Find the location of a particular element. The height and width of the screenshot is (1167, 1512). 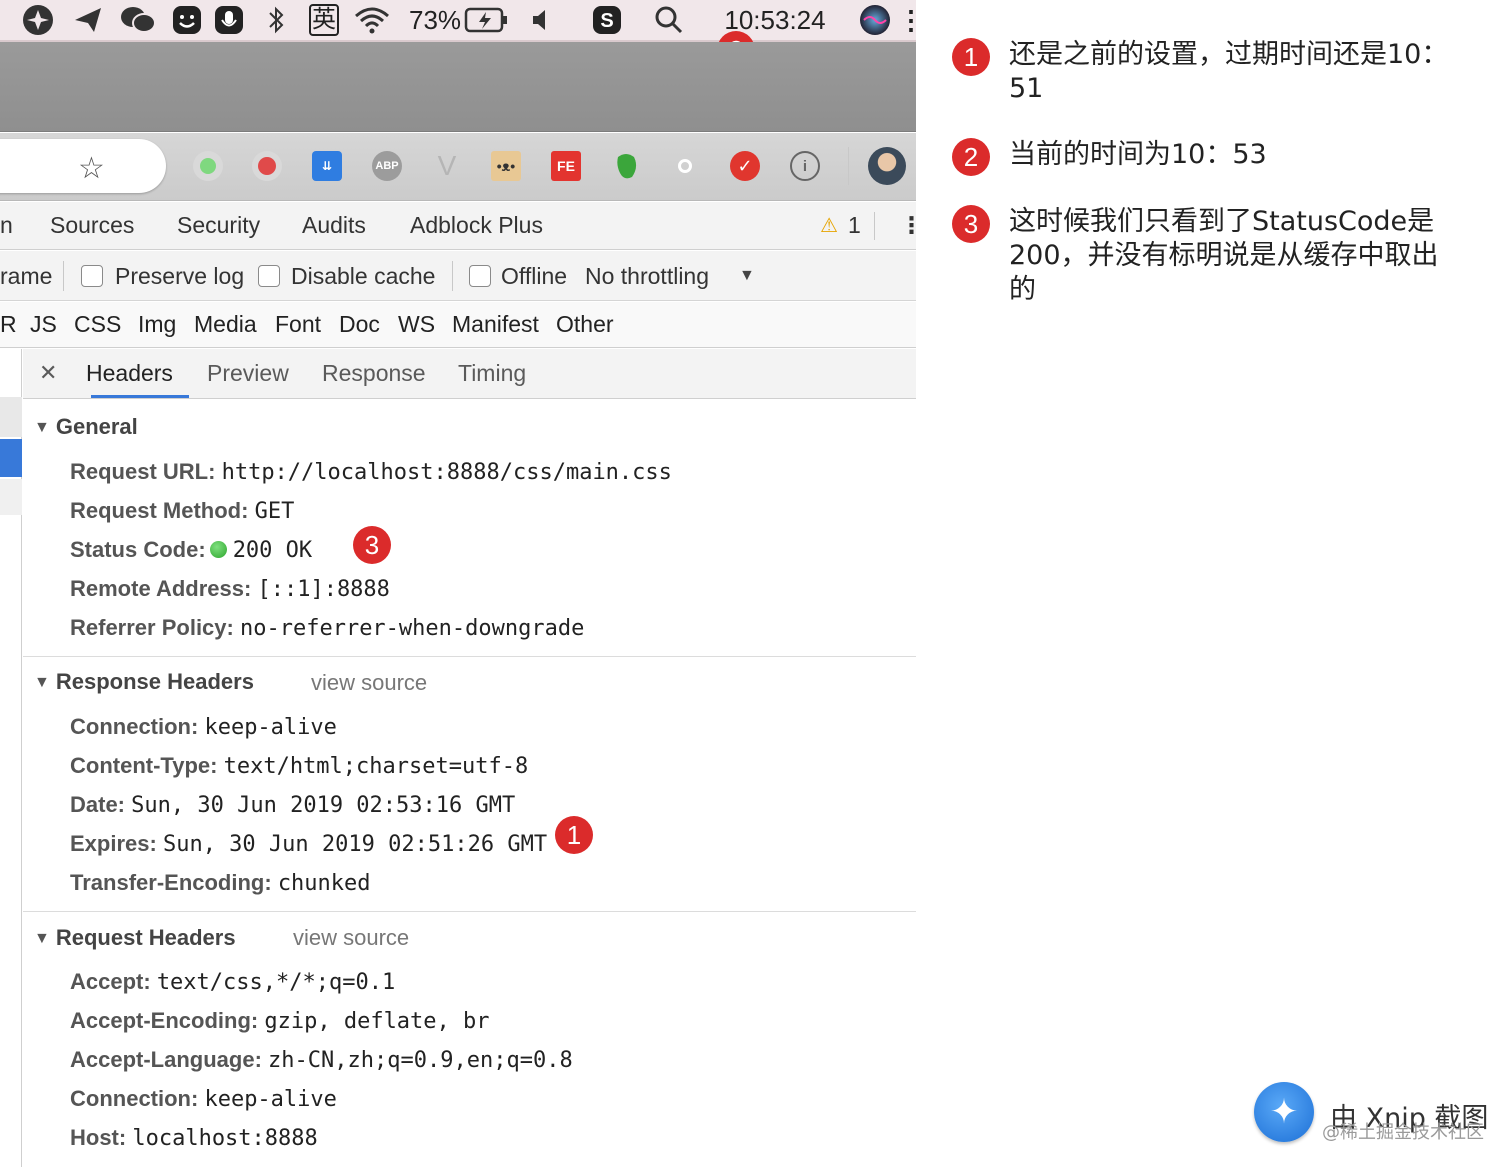

wechat-icon is located at coordinates (138, 20).